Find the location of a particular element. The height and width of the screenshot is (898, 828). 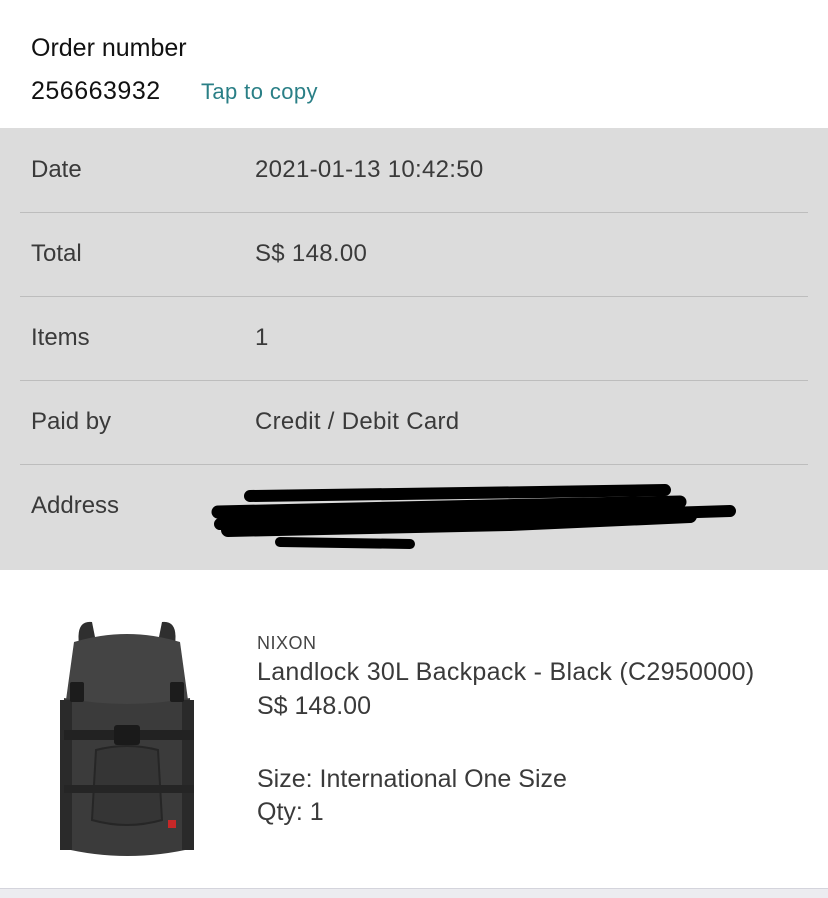

detail-row-items: Items 1 is located at coordinates (414, 338).